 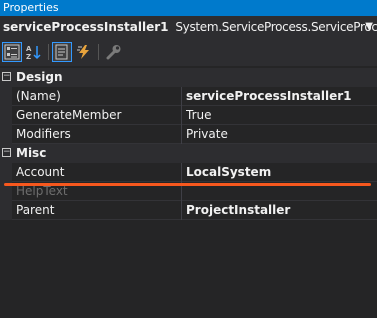 I want to click on alphabetical-icon: A Z, so click(x=34, y=52).